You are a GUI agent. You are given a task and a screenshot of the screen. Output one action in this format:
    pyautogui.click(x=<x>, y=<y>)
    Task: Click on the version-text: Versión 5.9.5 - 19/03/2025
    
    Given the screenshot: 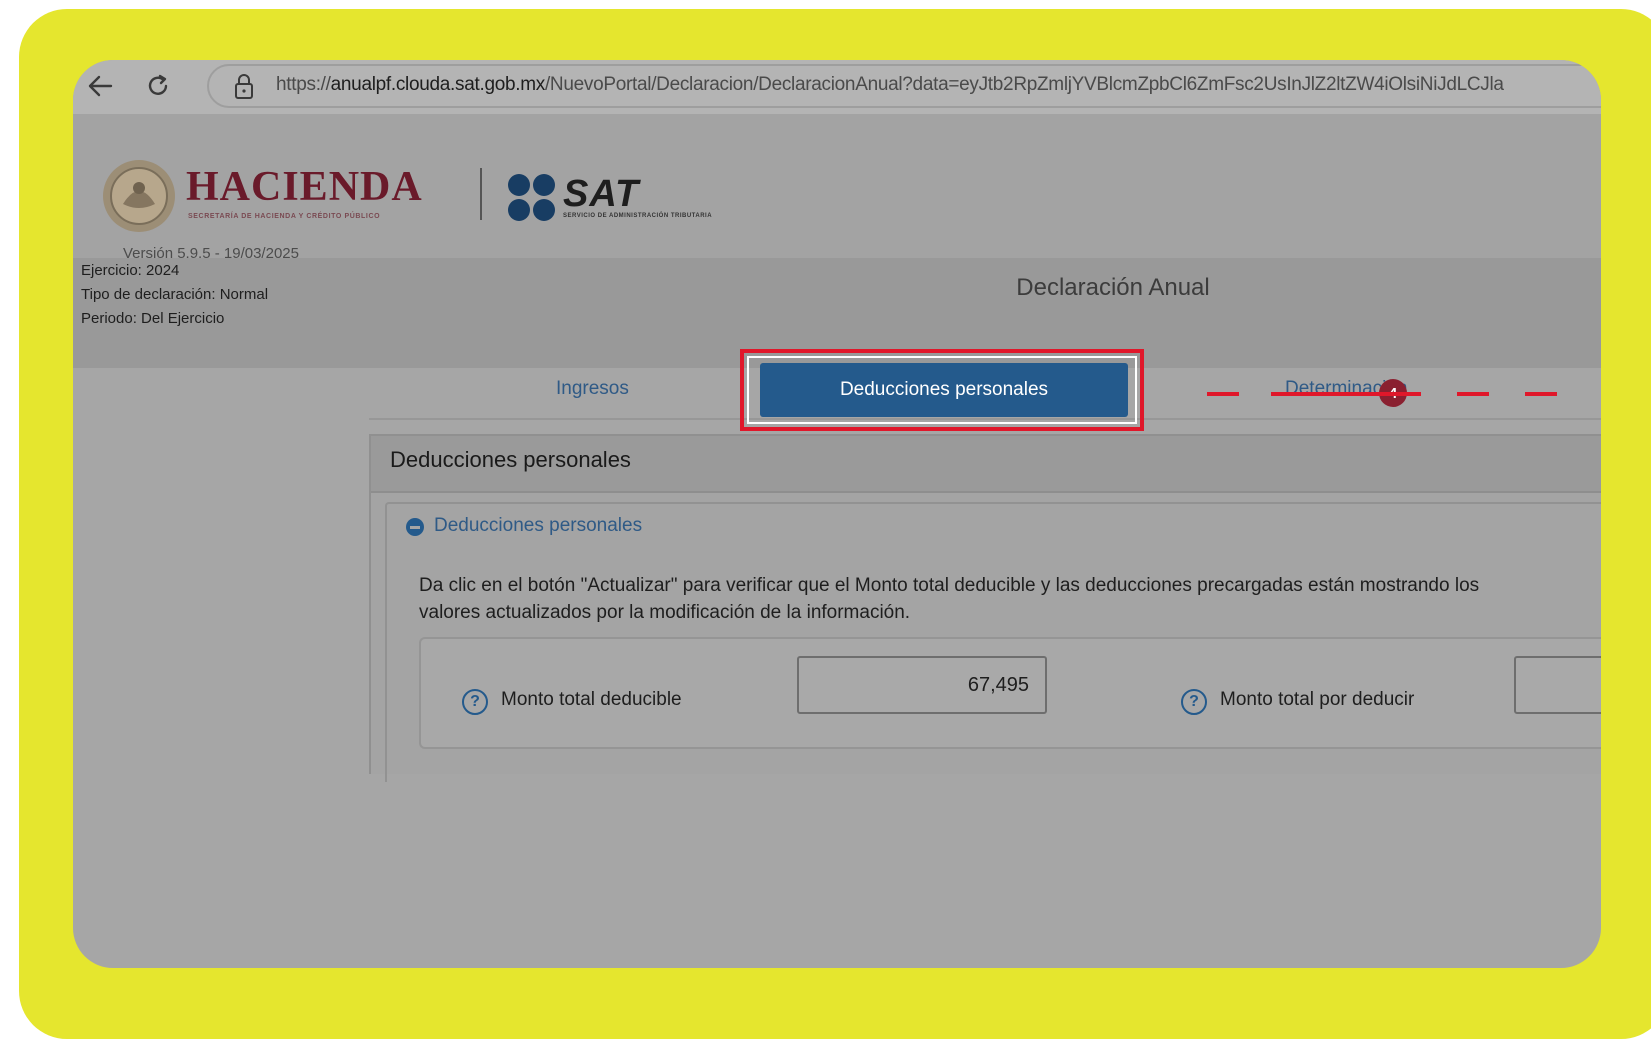 What is the action you would take?
    pyautogui.click(x=211, y=253)
    